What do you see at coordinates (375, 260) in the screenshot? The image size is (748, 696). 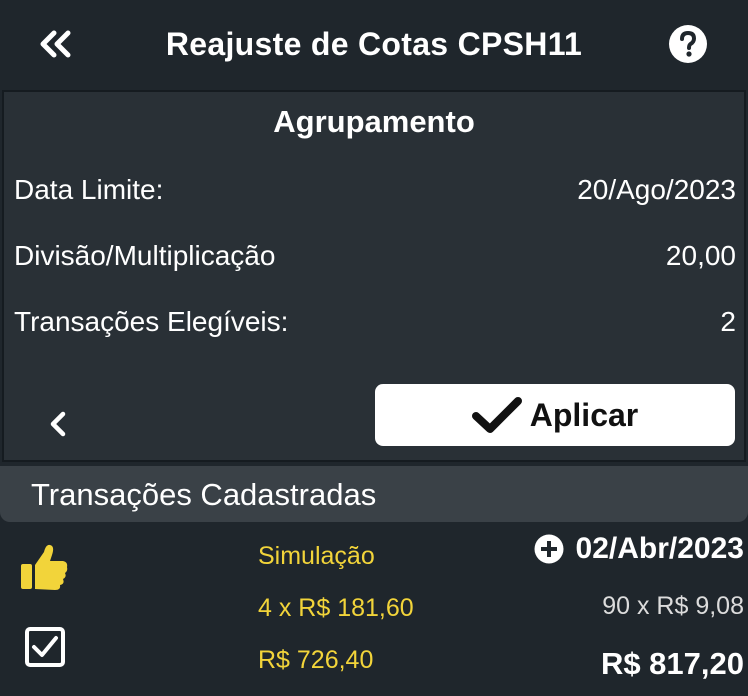 I see `row-divisao: Divisão/Multiplicação 20,00` at bounding box center [375, 260].